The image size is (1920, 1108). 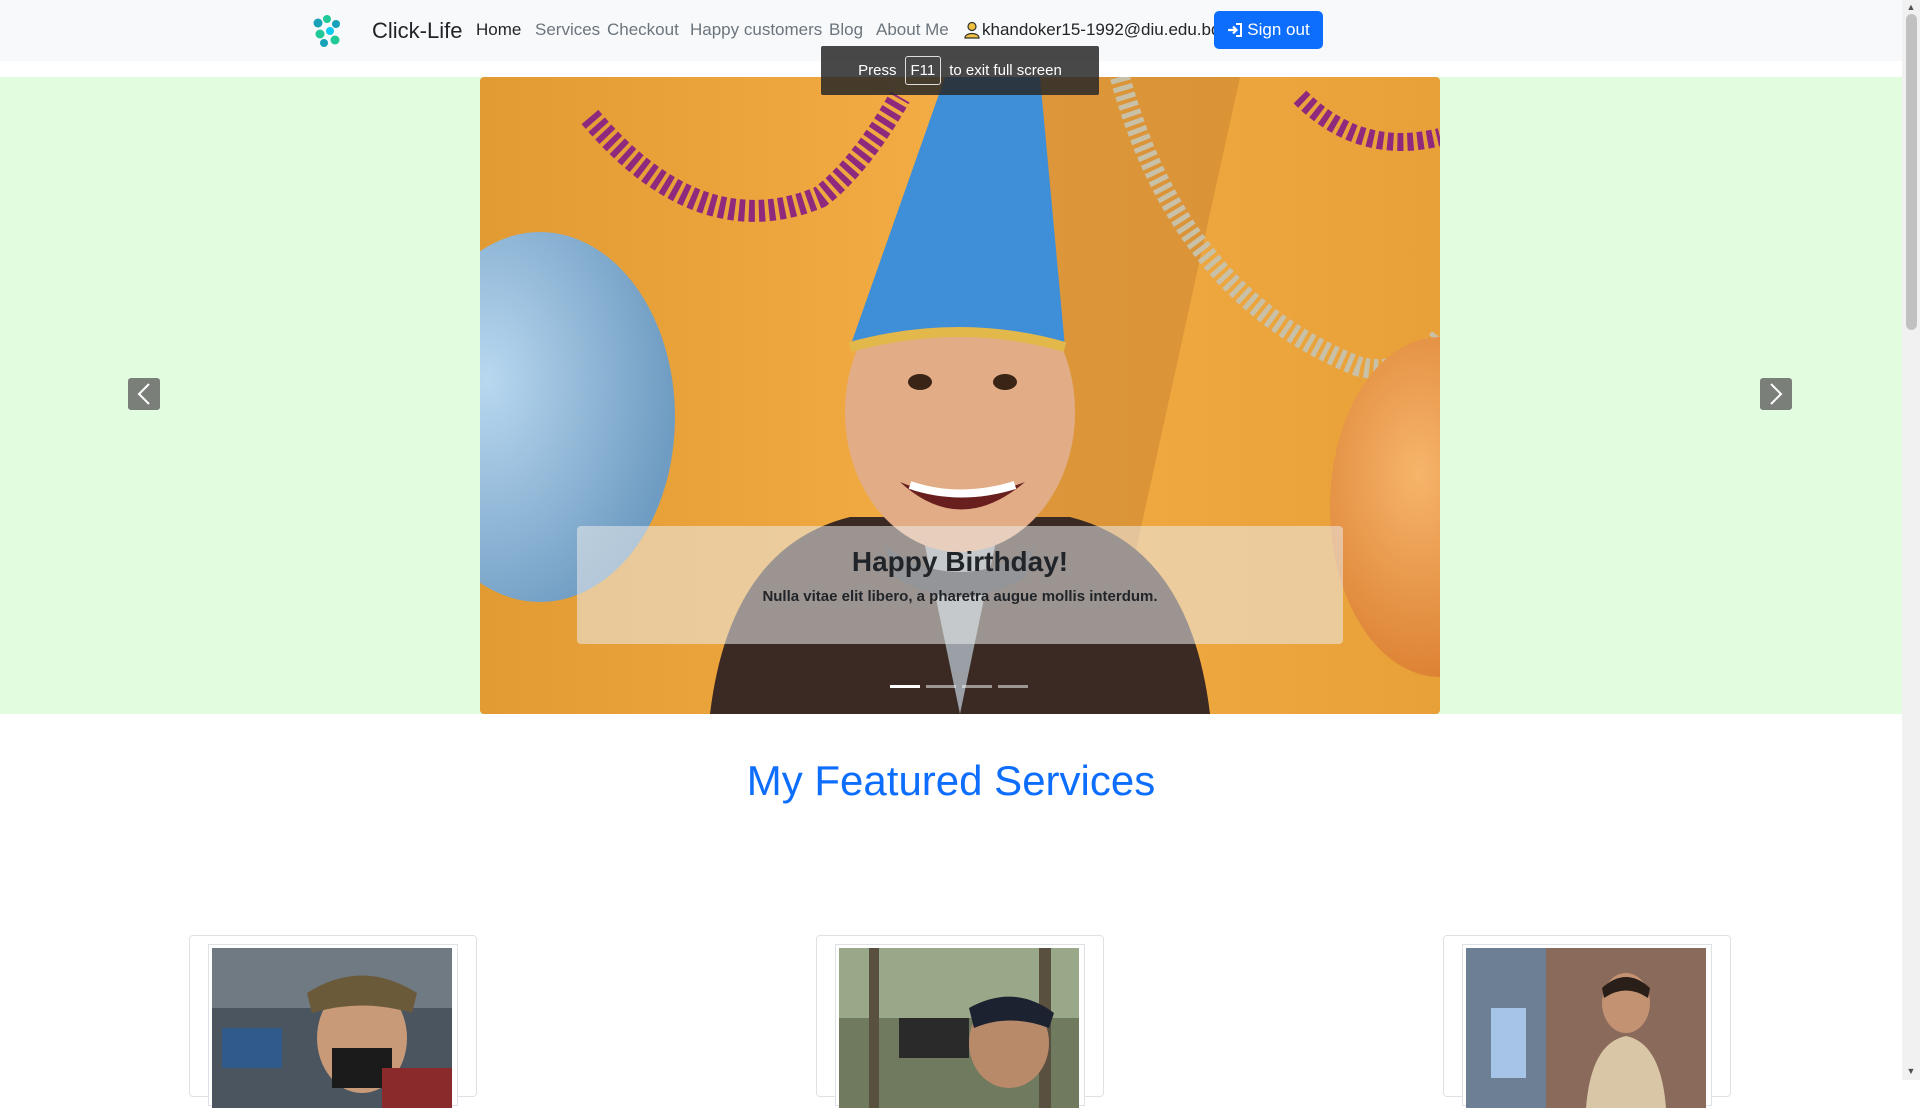 What do you see at coordinates (1911, 7) in the screenshot?
I see `scroll-up-icon: ▲` at bounding box center [1911, 7].